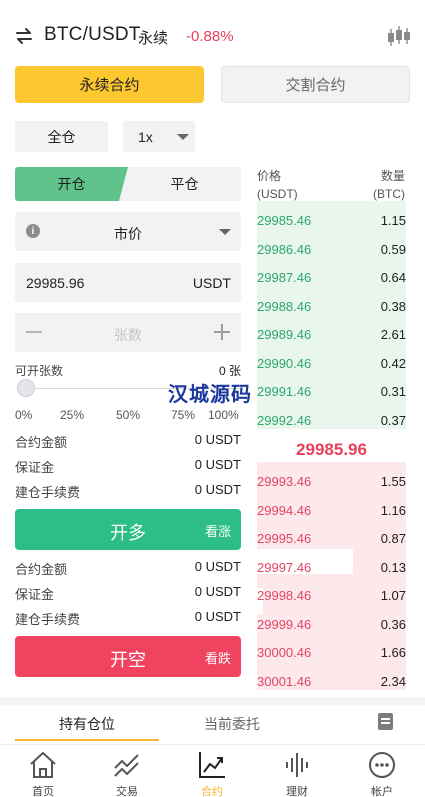 Image resolution: width=425 pixels, height=797 pixels. Describe the element at coordinates (128, 441) in the screenshot. I see `long-contract-amount: 合约金额 0 USDT` at that location.